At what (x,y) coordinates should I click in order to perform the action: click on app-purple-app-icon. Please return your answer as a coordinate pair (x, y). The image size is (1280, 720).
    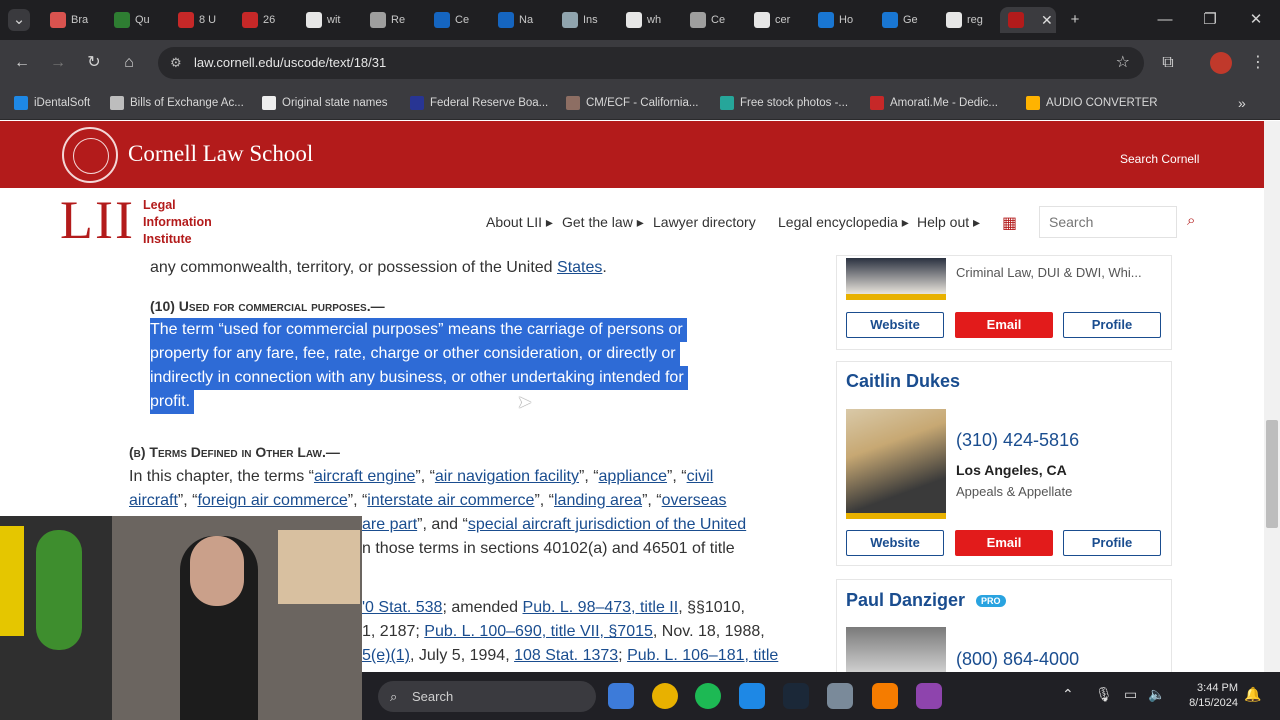
    Looking at the image, I should click on (929, 696).